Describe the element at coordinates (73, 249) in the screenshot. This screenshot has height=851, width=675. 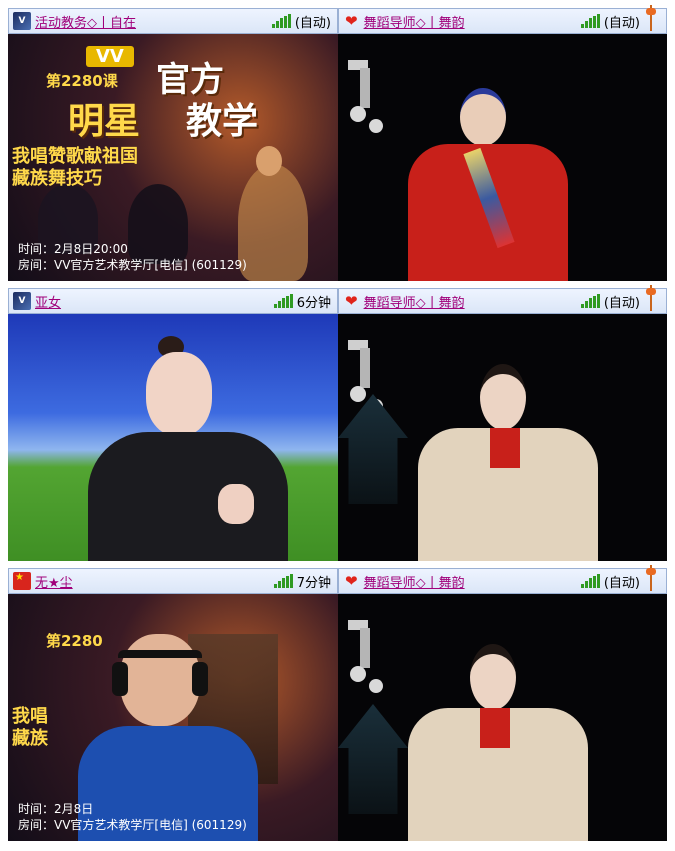
I see `poster-time: 时间：2月8日20:00` at that location.